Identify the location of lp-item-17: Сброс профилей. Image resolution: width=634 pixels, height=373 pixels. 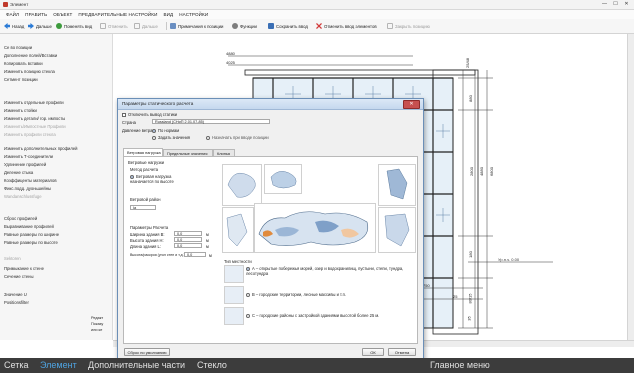
(20, 218).